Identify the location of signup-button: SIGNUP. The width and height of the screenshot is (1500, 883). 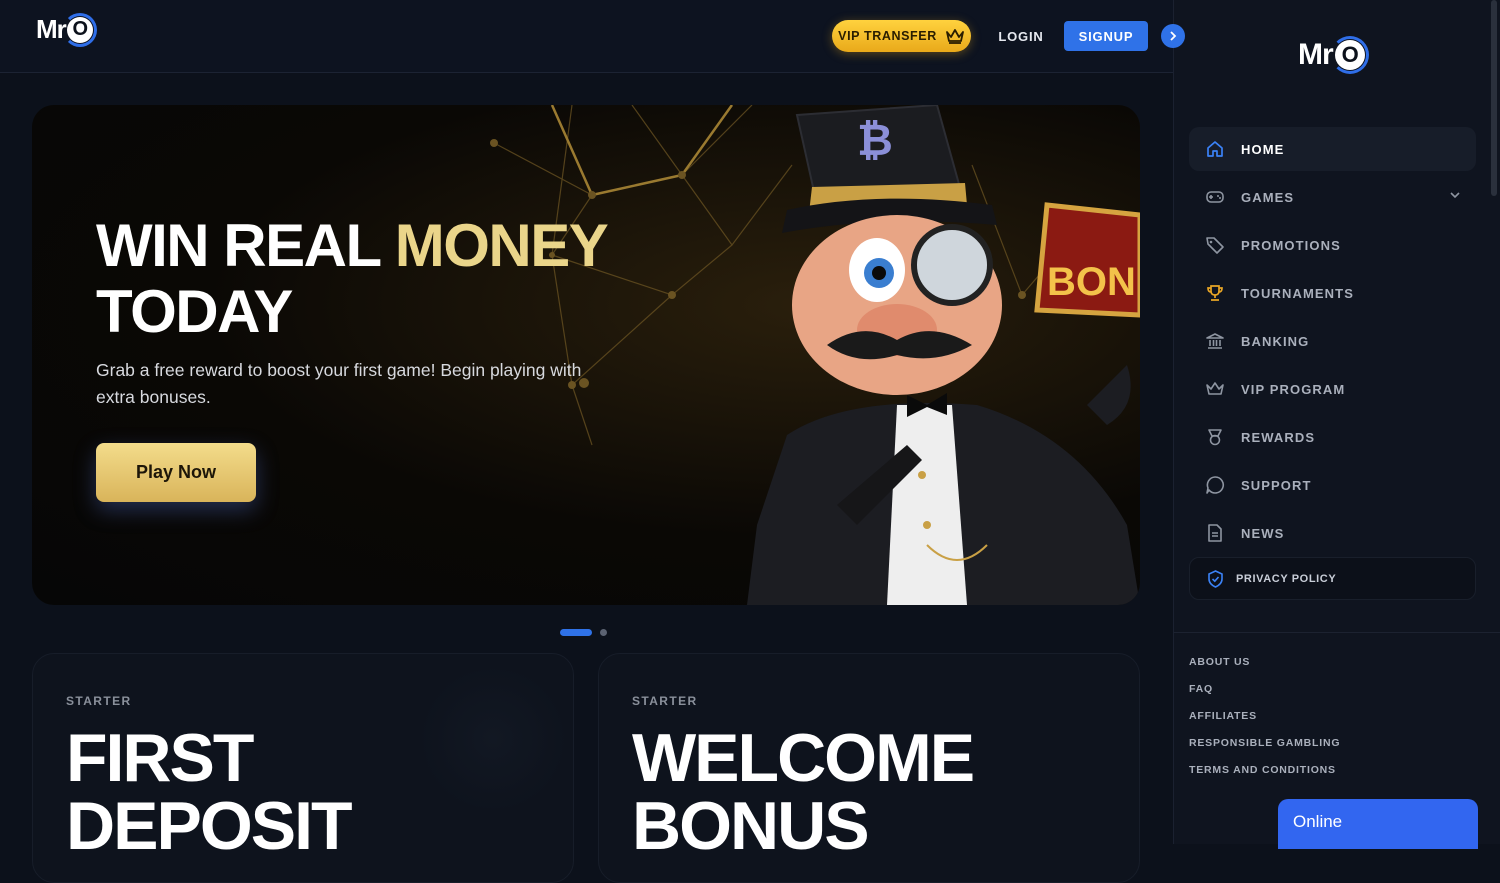
(1106, 36).